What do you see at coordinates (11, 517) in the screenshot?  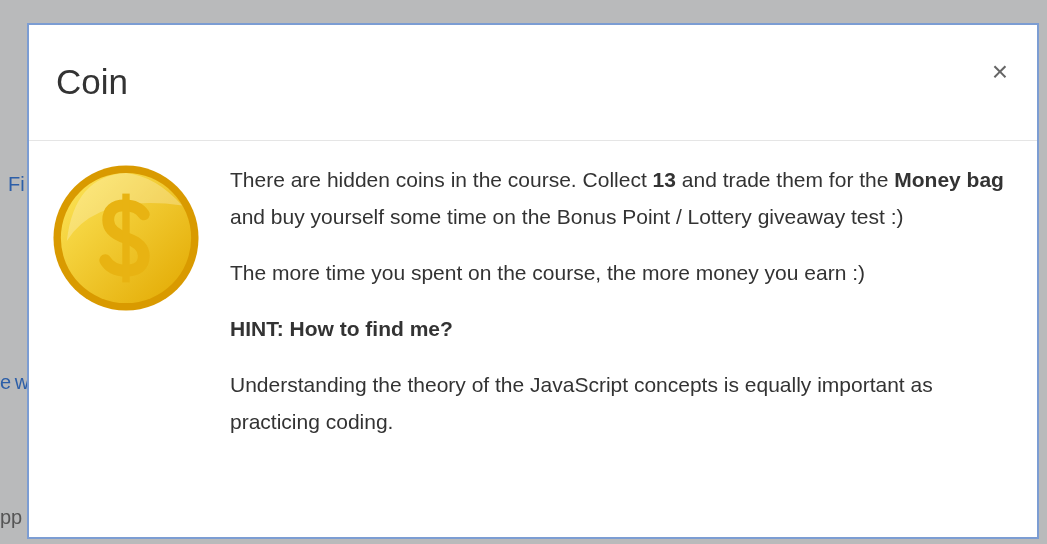 I see `text-fragment: pp` at bounding box center [11, 517].